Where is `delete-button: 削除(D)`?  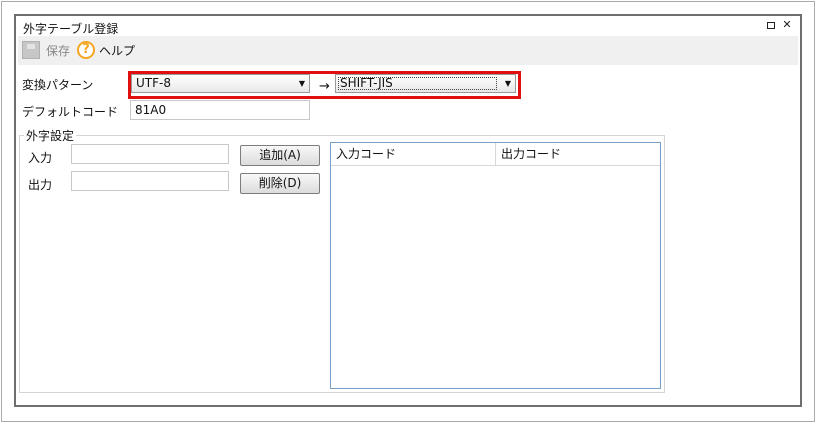
delete-button: 削除(D) is located at coordinates (280, 183).